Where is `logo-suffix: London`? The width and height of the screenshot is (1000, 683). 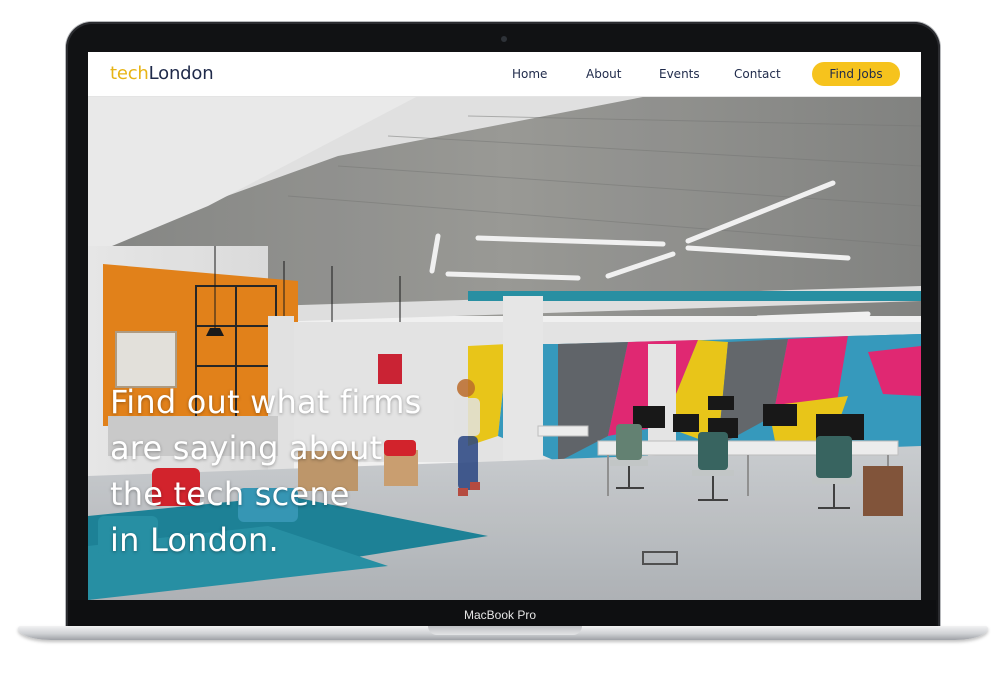
logo-suffix: London is located at coordinates (181, 73).